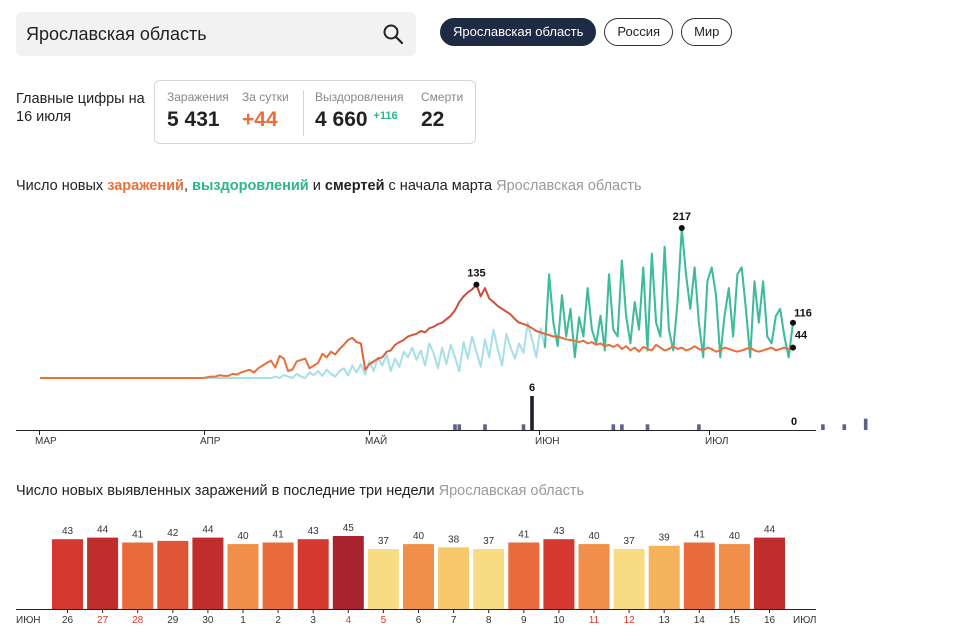 The width and height of the screenshot is (960, 640). What do you see at coordinates (384, 620) in the screenshot?
I see `x-tick-label: 5` at bounding box center [384, 620].